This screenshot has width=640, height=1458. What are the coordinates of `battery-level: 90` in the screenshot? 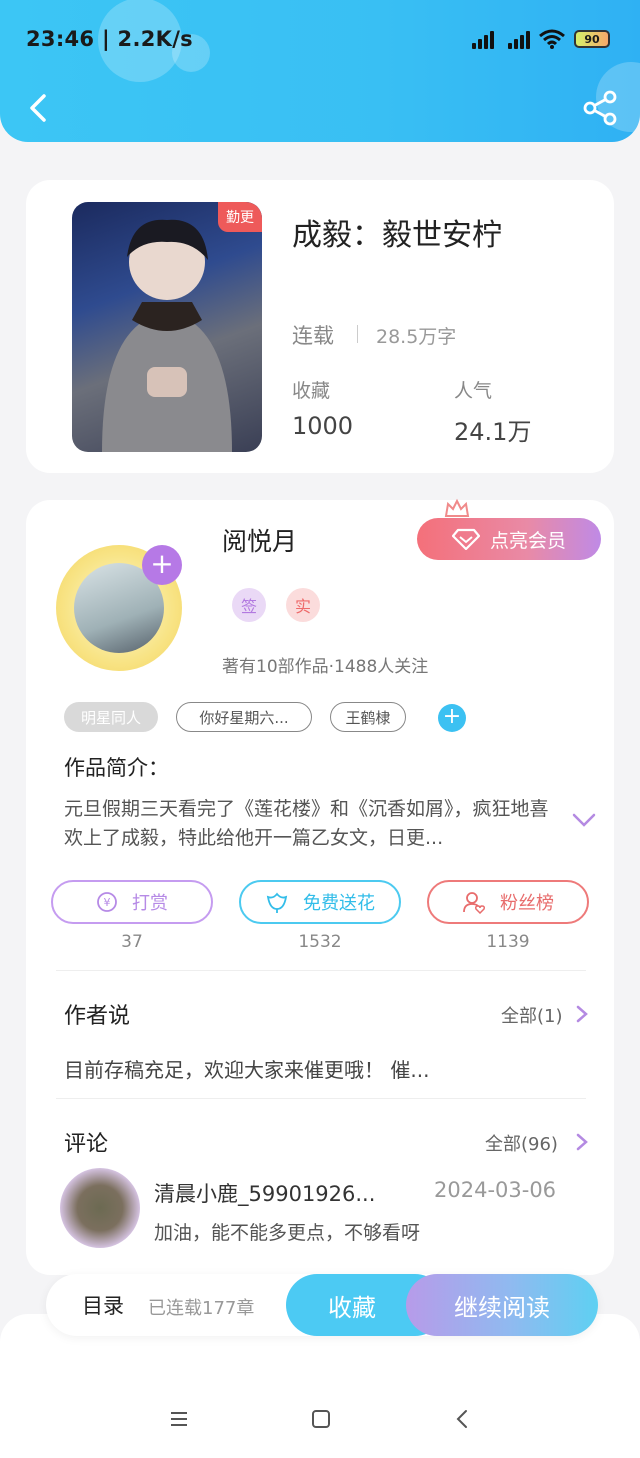 It's located at (592, 39).